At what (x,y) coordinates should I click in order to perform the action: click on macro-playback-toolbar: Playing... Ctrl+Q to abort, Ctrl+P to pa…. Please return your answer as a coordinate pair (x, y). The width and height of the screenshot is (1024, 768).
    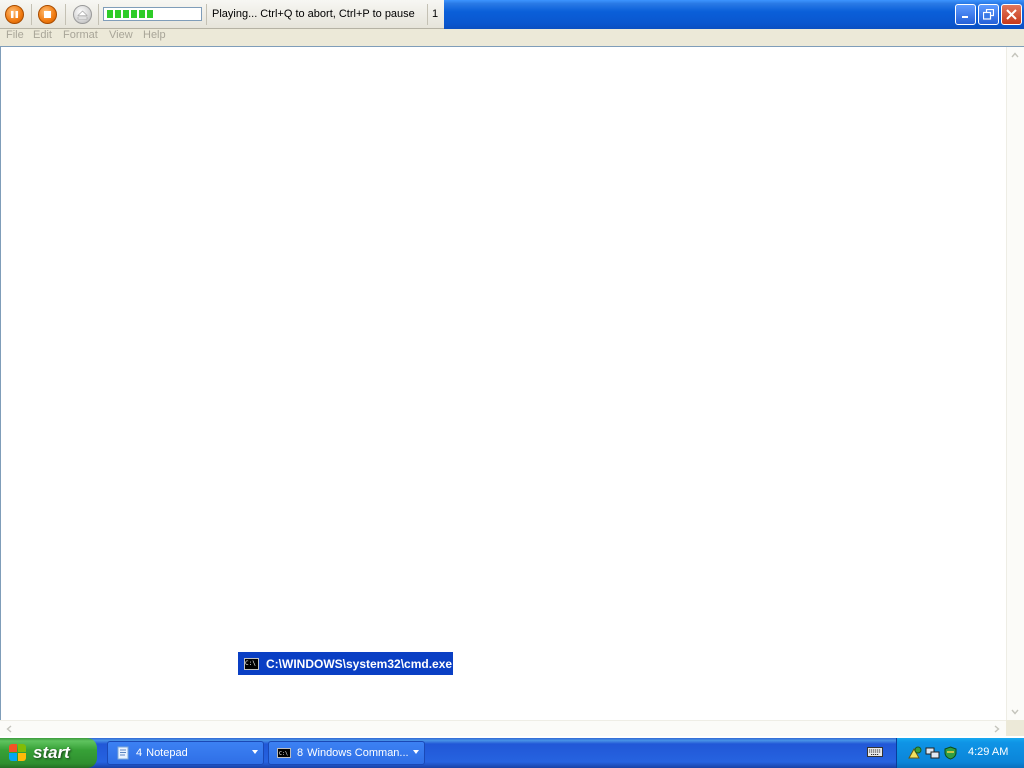
    Looking at the image, I should click on (222, 14).